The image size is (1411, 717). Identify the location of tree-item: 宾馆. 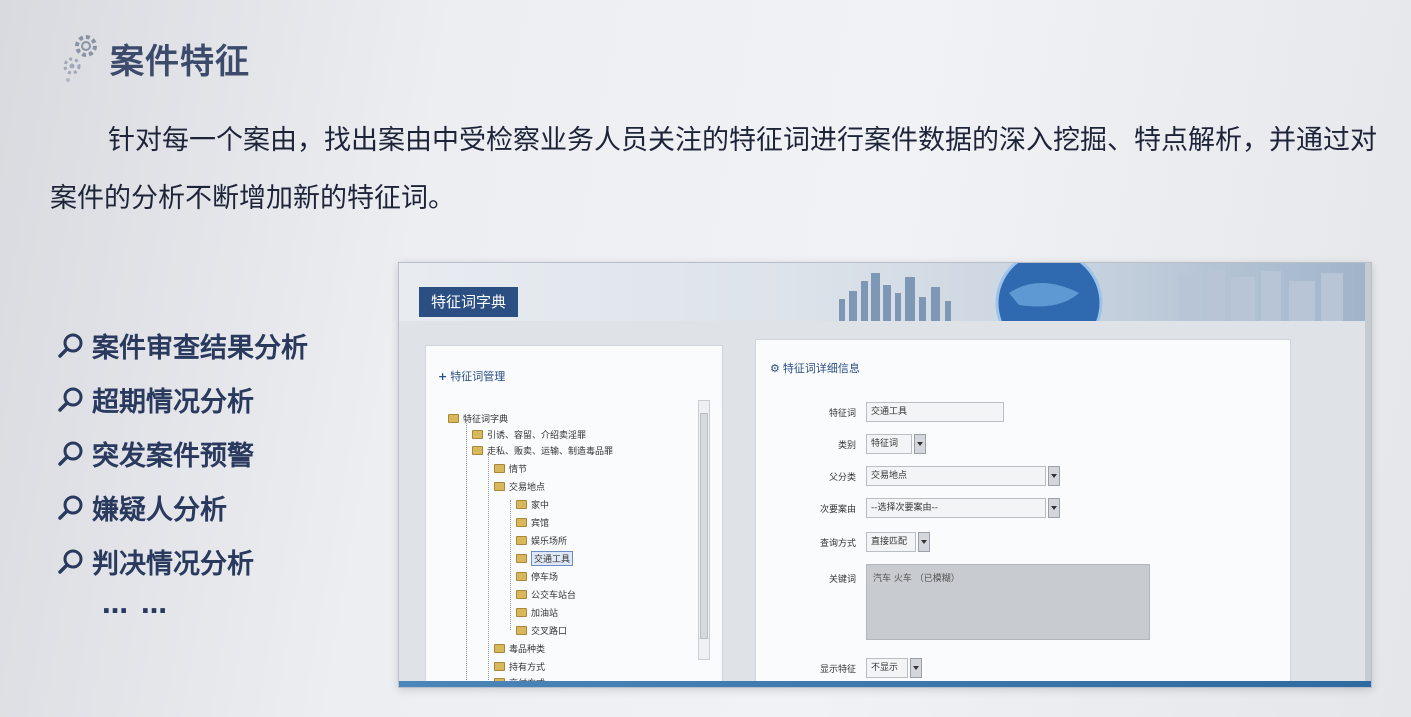
(532, 522).